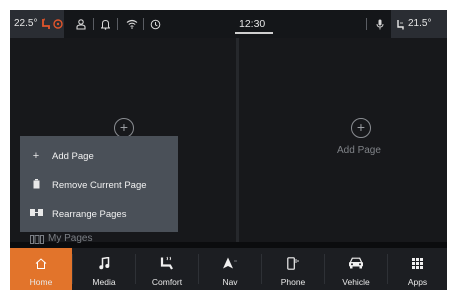  What do you see at coordinates (105, 24) in the screenshot?
I see `bell-icon` at bounding box center [105, 24].